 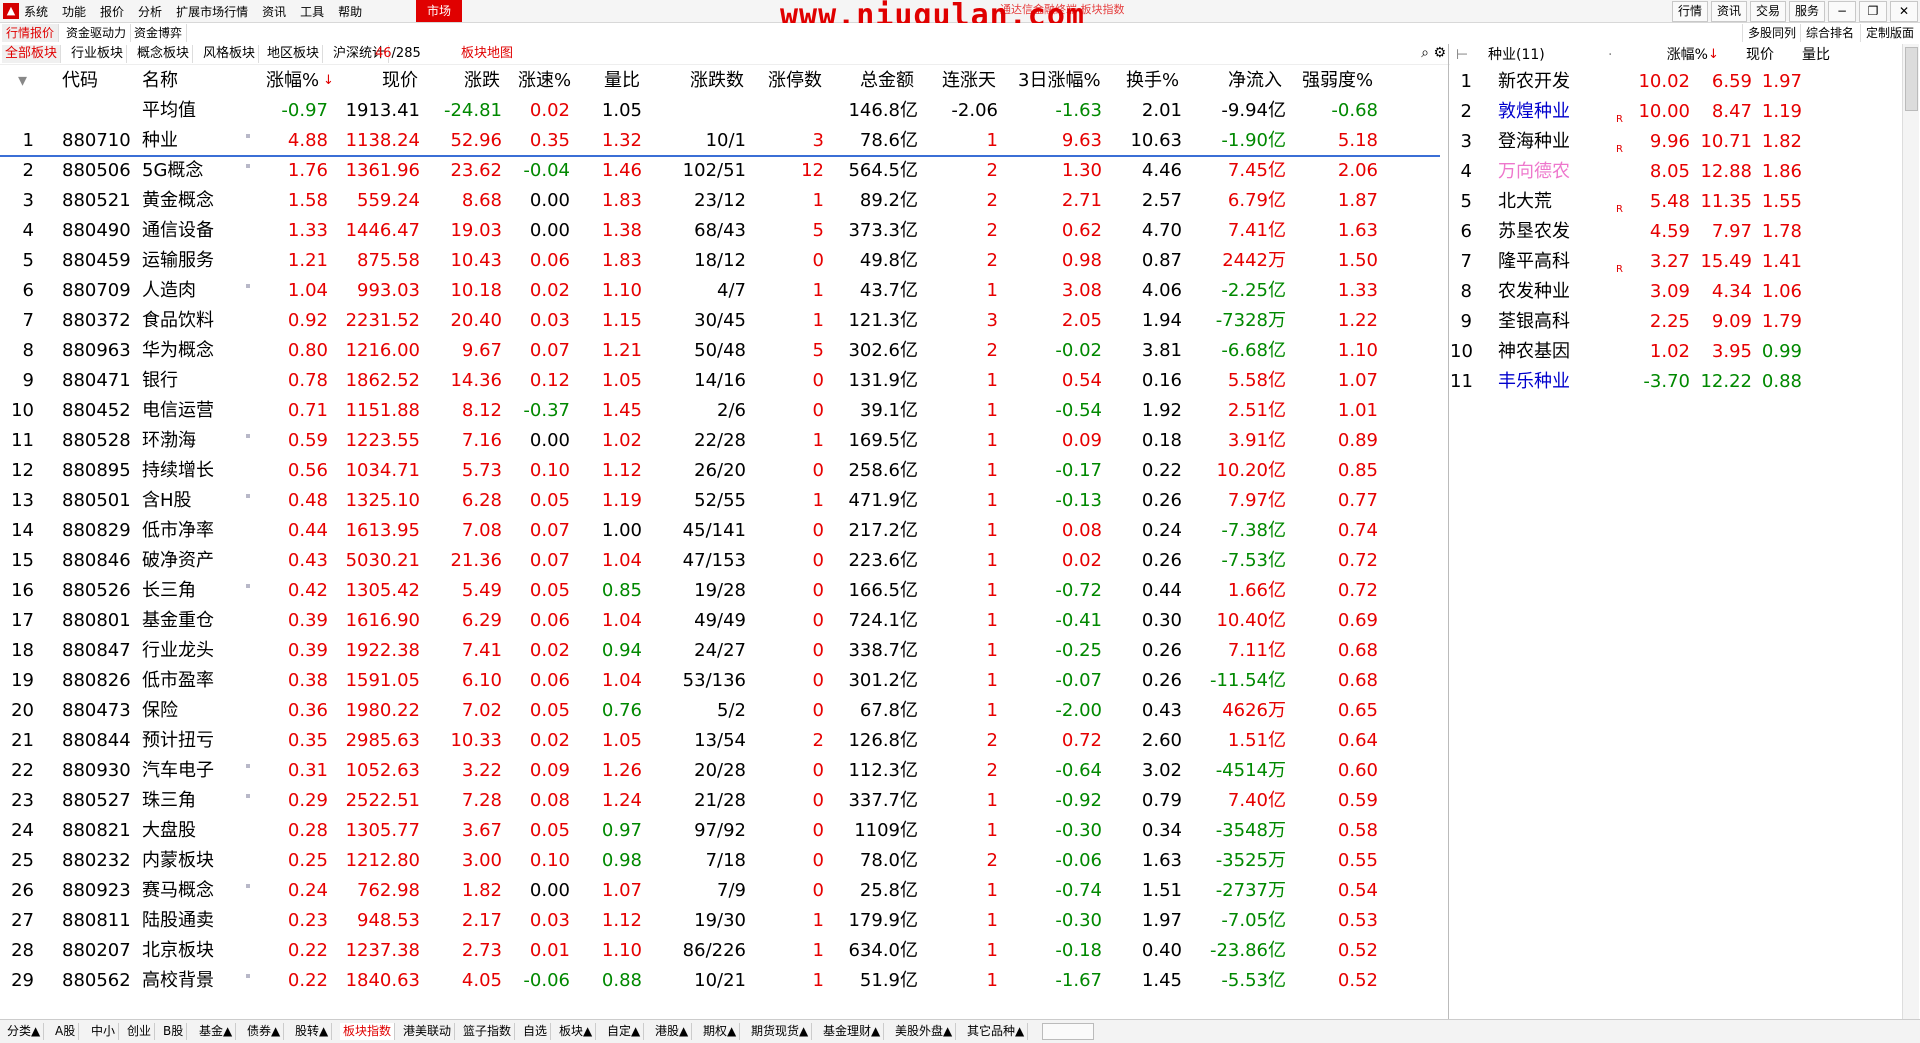 I want to click on cell-name: 含H股, so click(x=167, y=501).